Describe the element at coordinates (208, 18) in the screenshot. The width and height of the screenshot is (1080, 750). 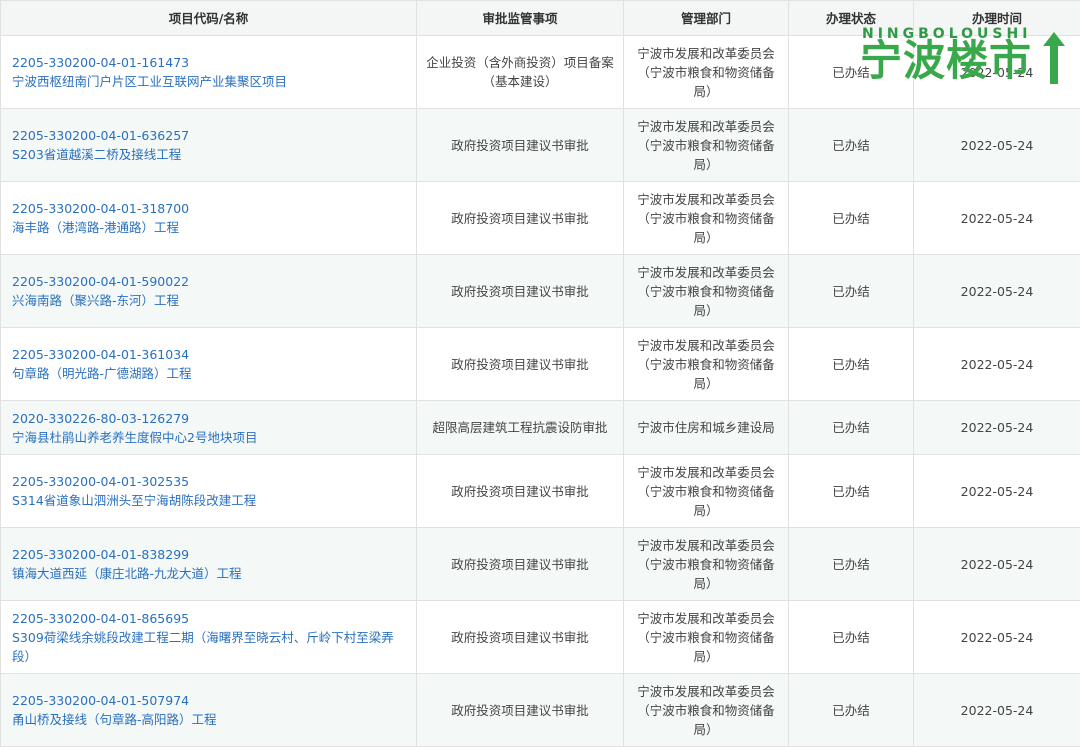
I see `column-header-project: 项目代码/名称` at that location.